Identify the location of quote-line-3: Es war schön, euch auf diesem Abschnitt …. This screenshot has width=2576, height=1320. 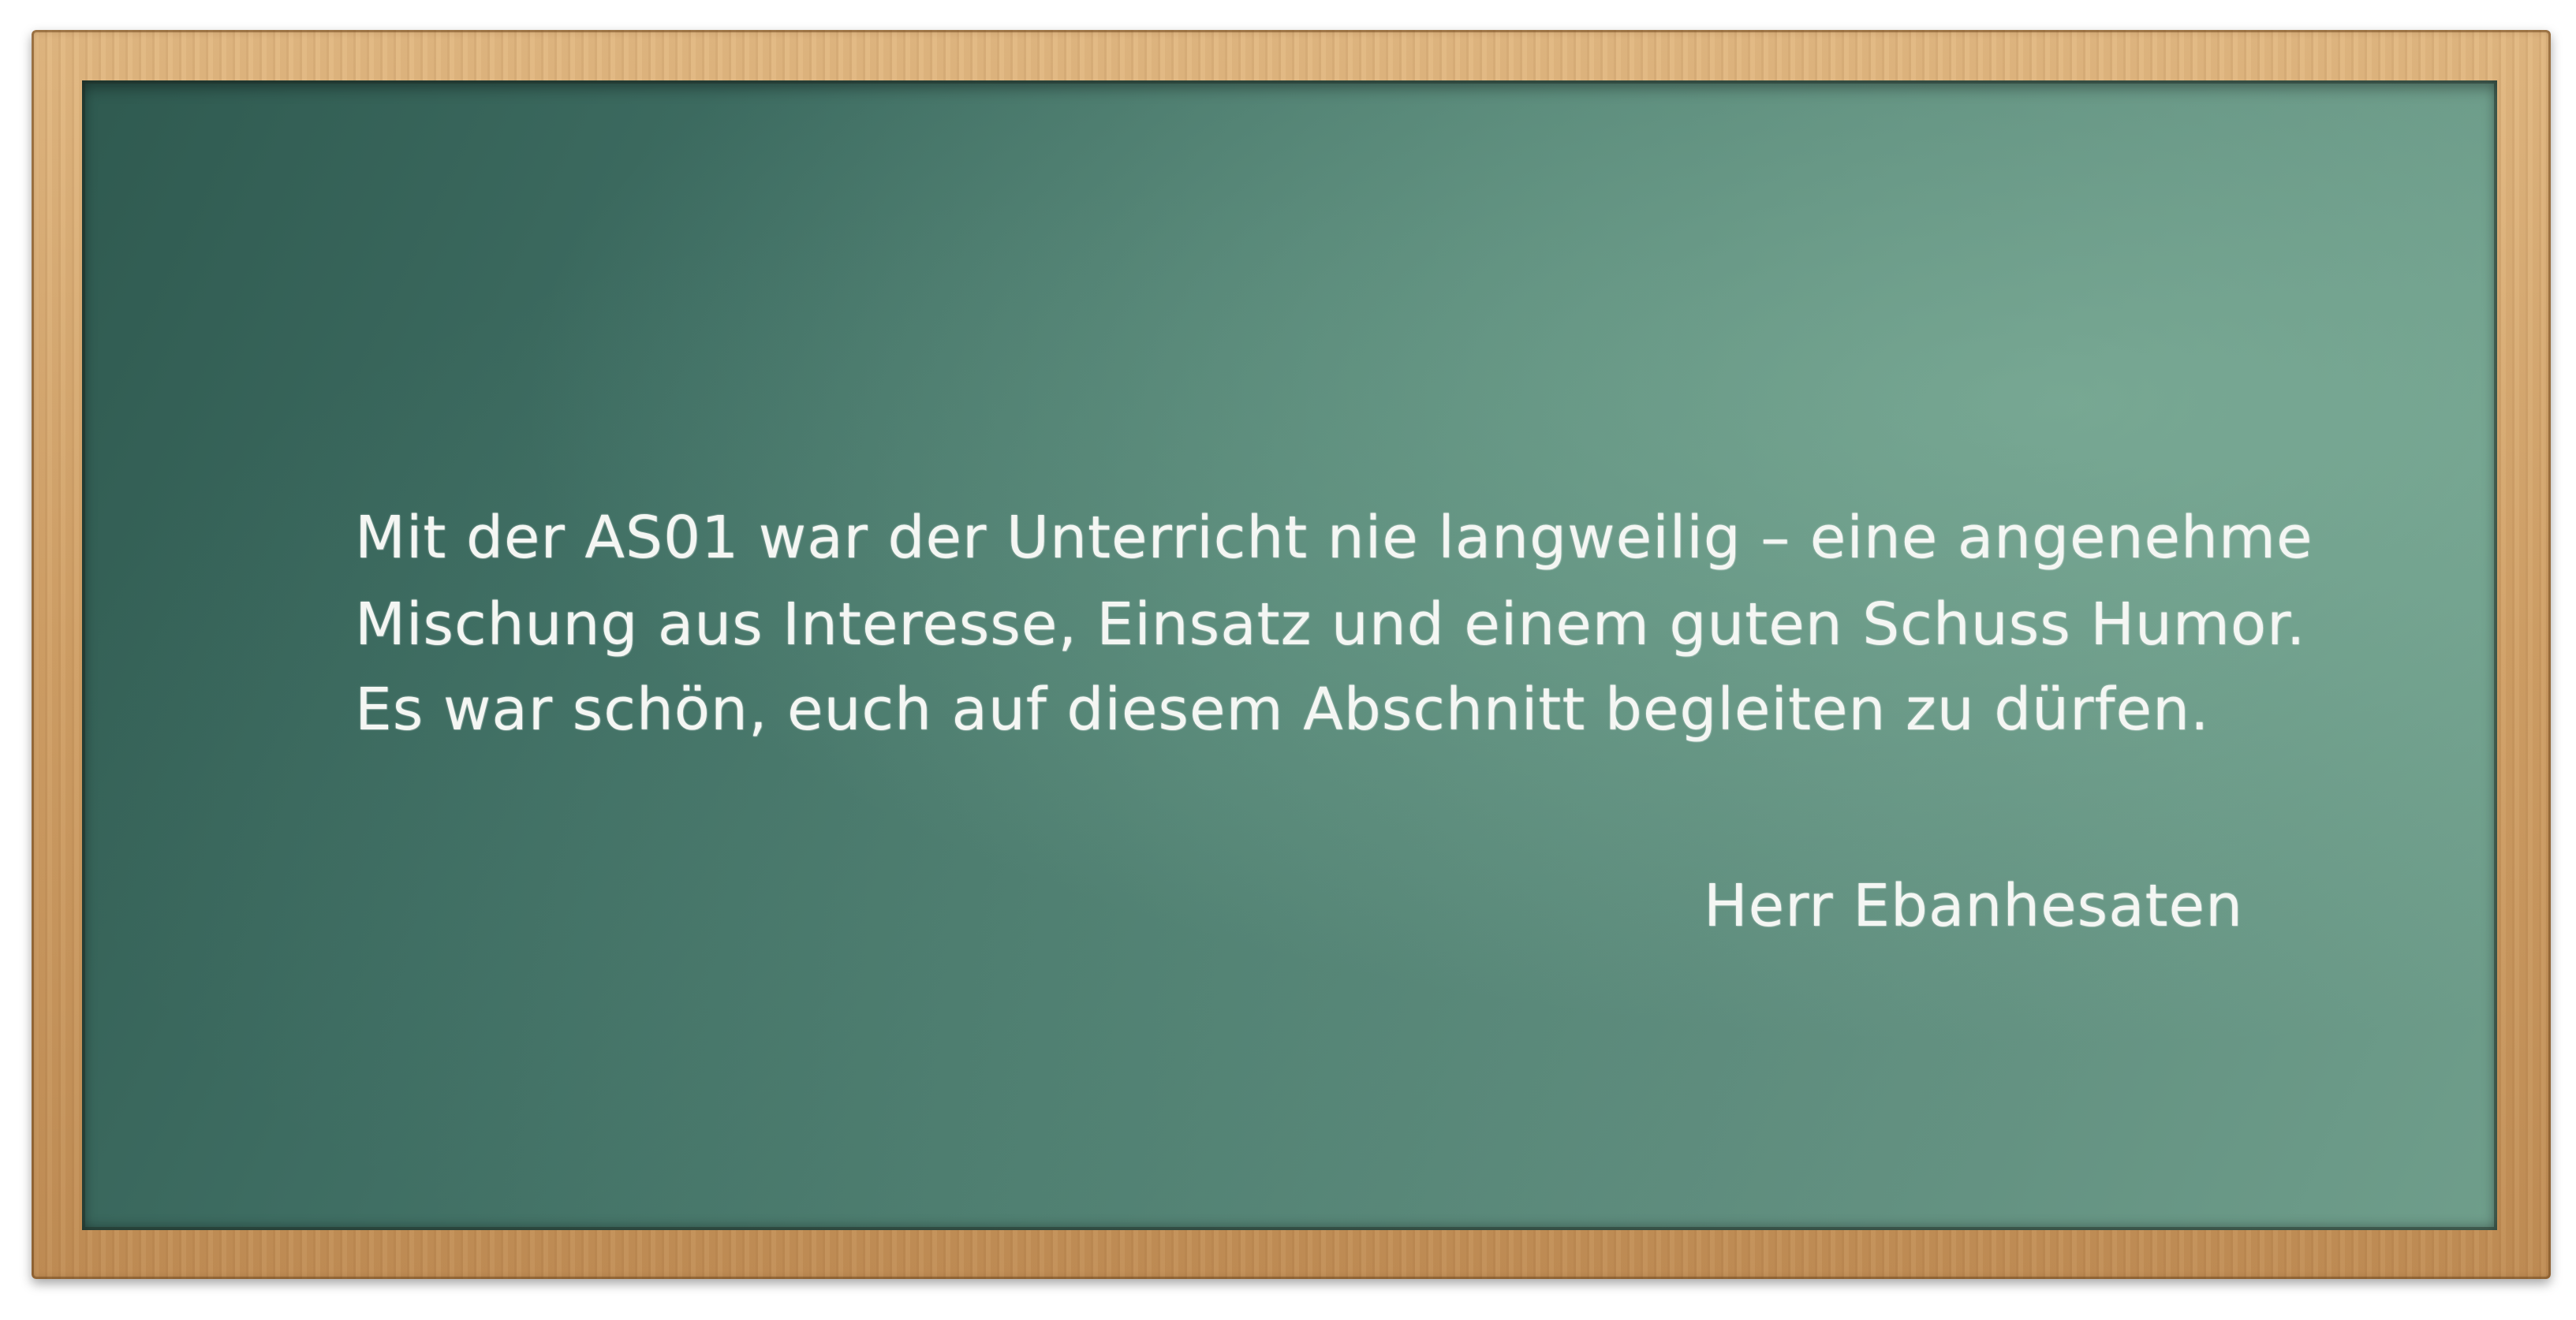
(1282, 710).